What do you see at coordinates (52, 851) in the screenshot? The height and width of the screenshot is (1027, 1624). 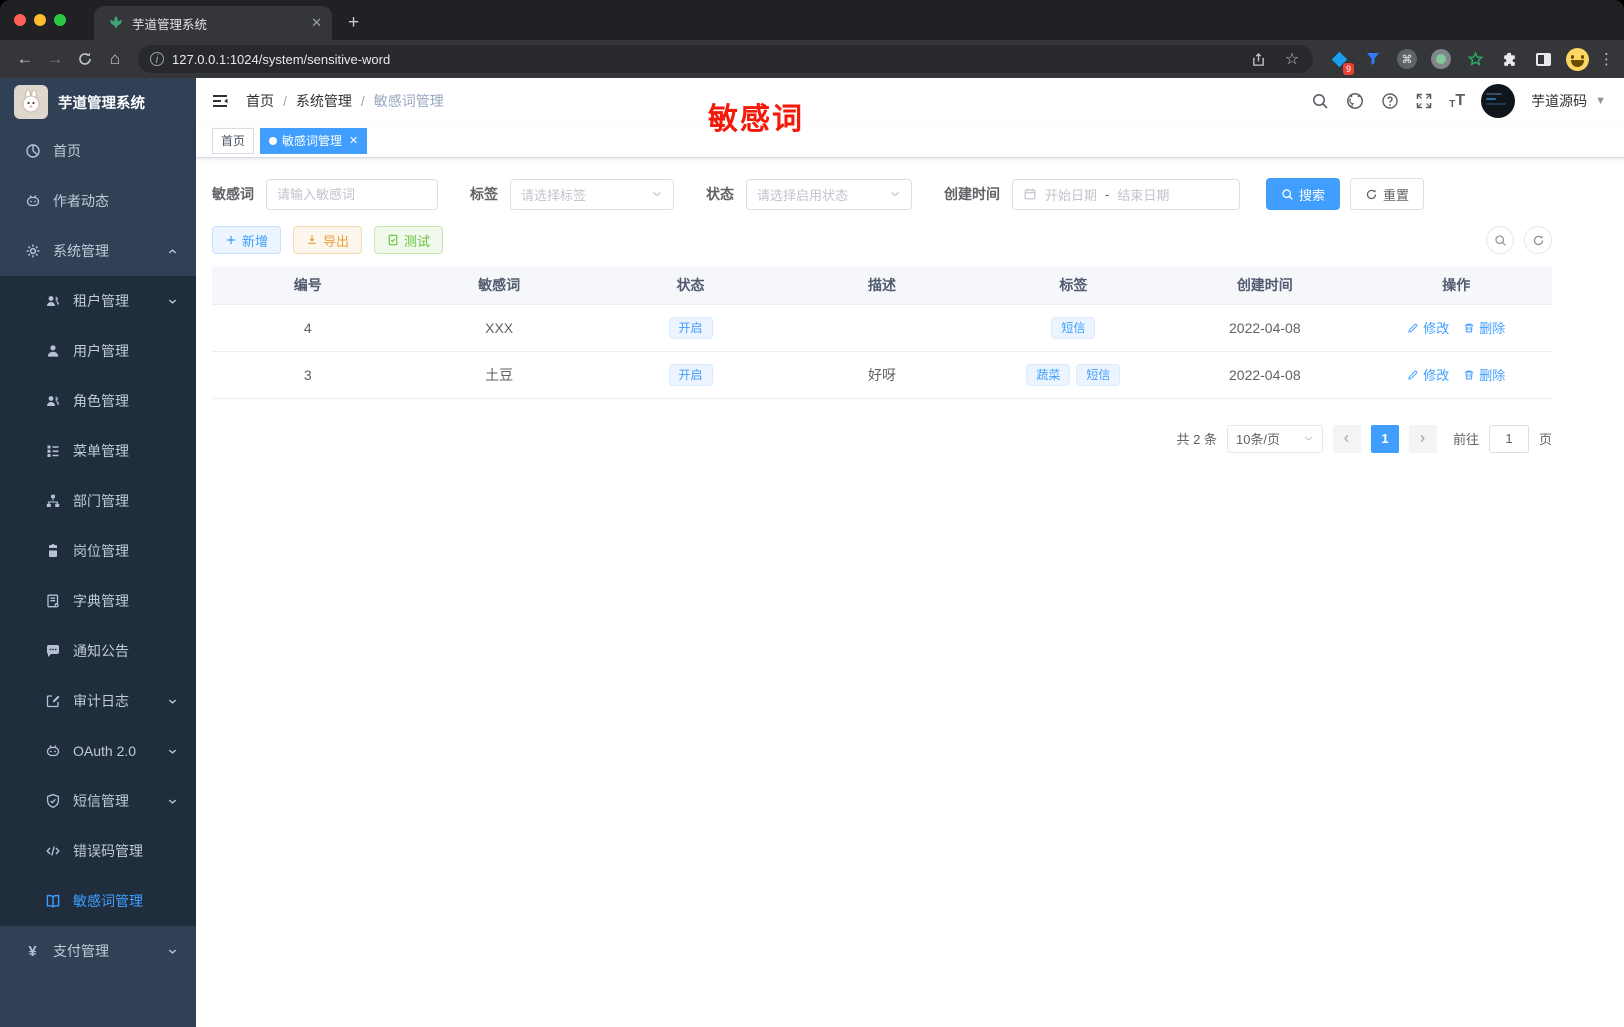 I see `code-icon` at bounding box center [52, 851].